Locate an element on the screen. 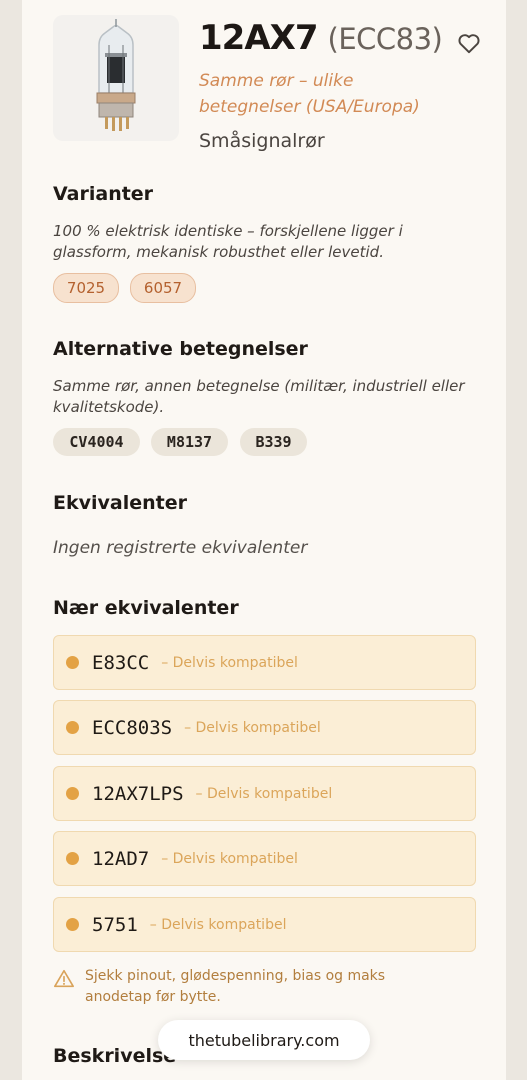  near-equivalent-name: ECC803S is located at coordinates (132, 727).